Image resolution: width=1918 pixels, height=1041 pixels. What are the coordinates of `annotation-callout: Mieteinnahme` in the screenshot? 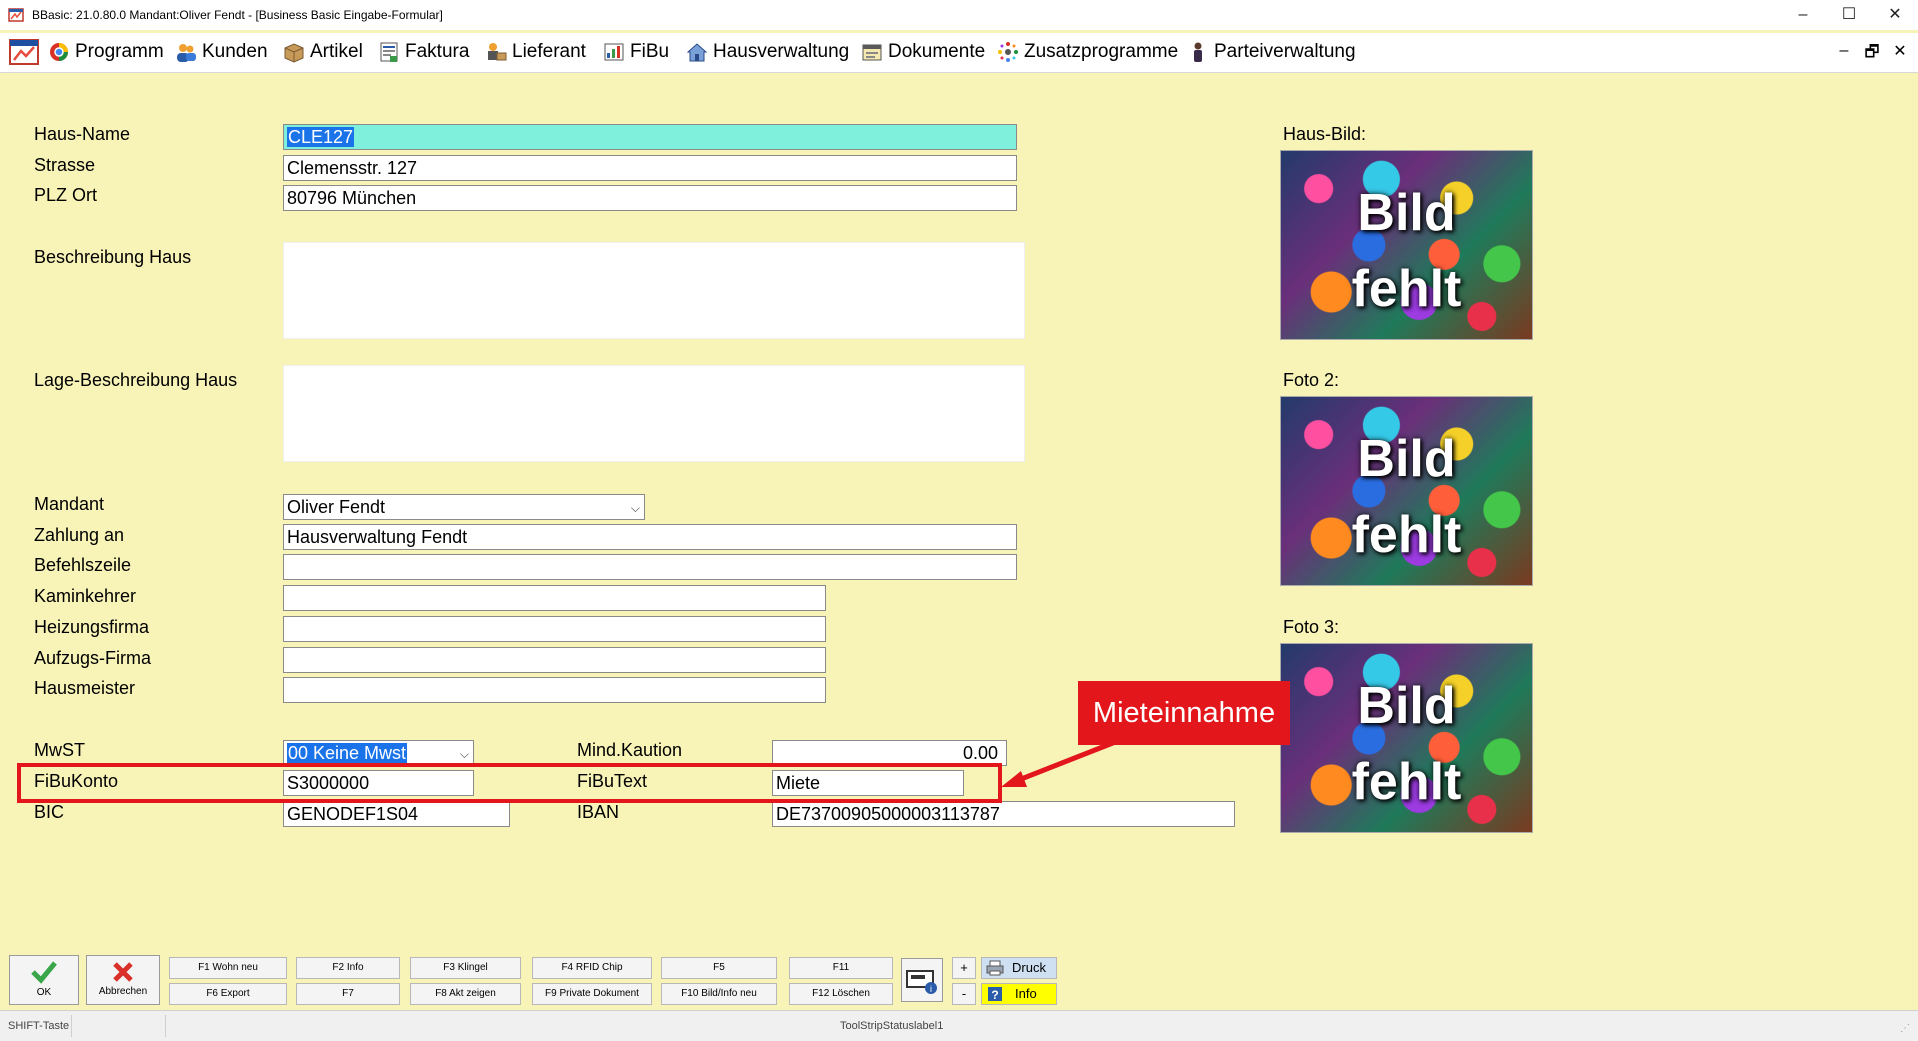 It's located at (1184, 713).